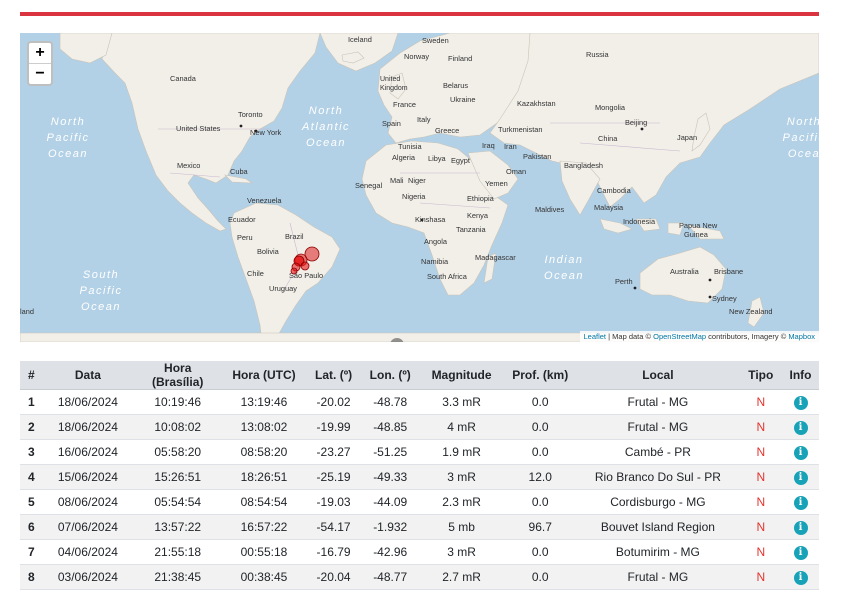 This screenshot has width=851, height=591. I want to click on header-area, so click(425, 6).